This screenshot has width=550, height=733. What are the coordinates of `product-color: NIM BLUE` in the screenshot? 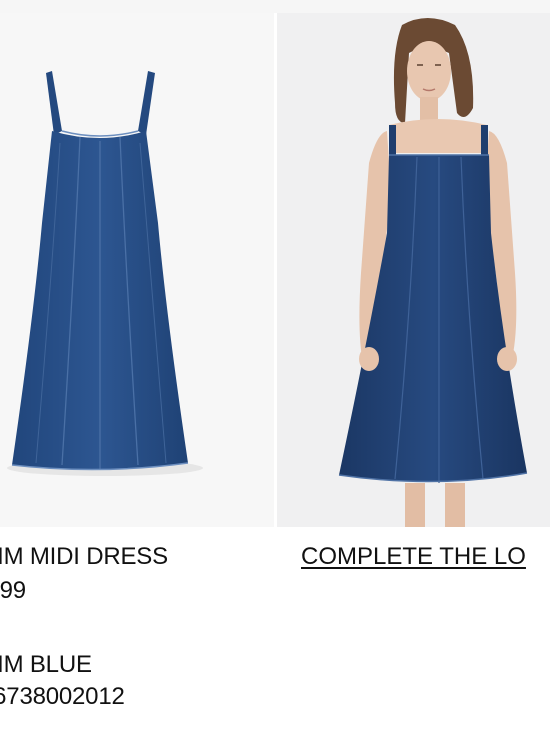 It's located at (46, 664).